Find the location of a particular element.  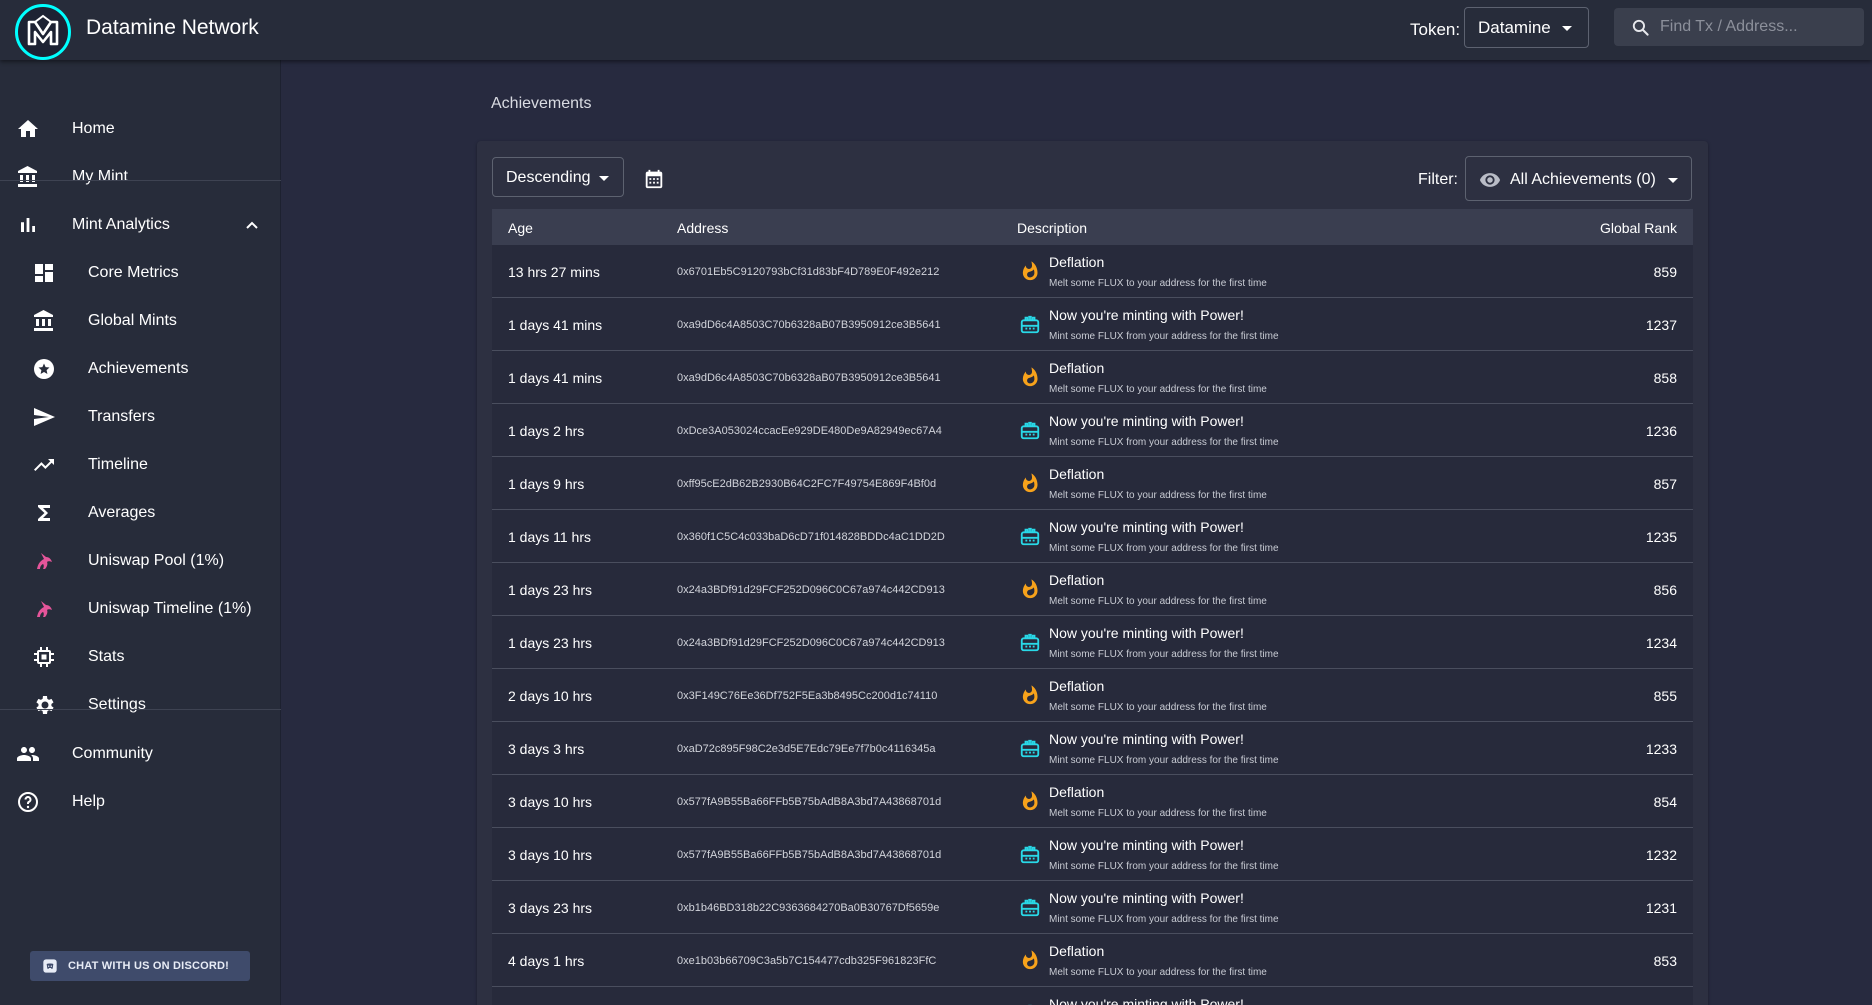

sidebar-item-uniswap-timeline: Uniswap Timeline (1%) is located at coordinates (140, 609).